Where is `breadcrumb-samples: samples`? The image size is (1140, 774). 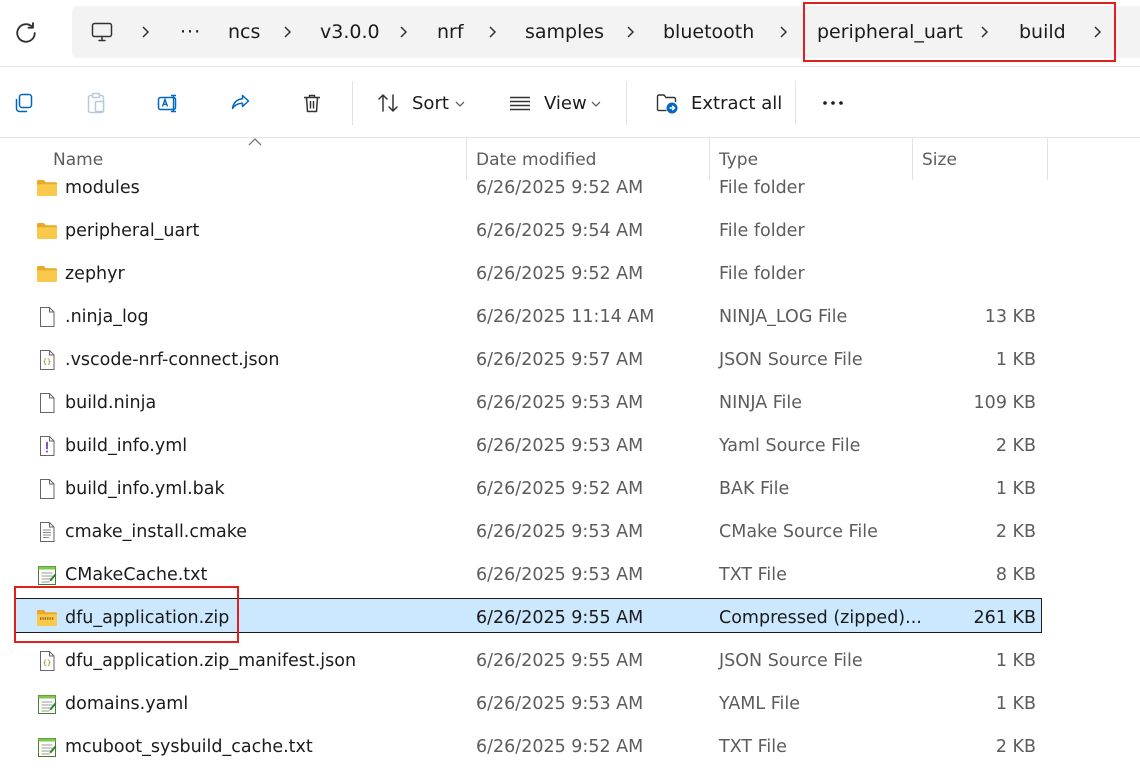
breadcrumb-samples: samples is located at coordinates (564, 32).